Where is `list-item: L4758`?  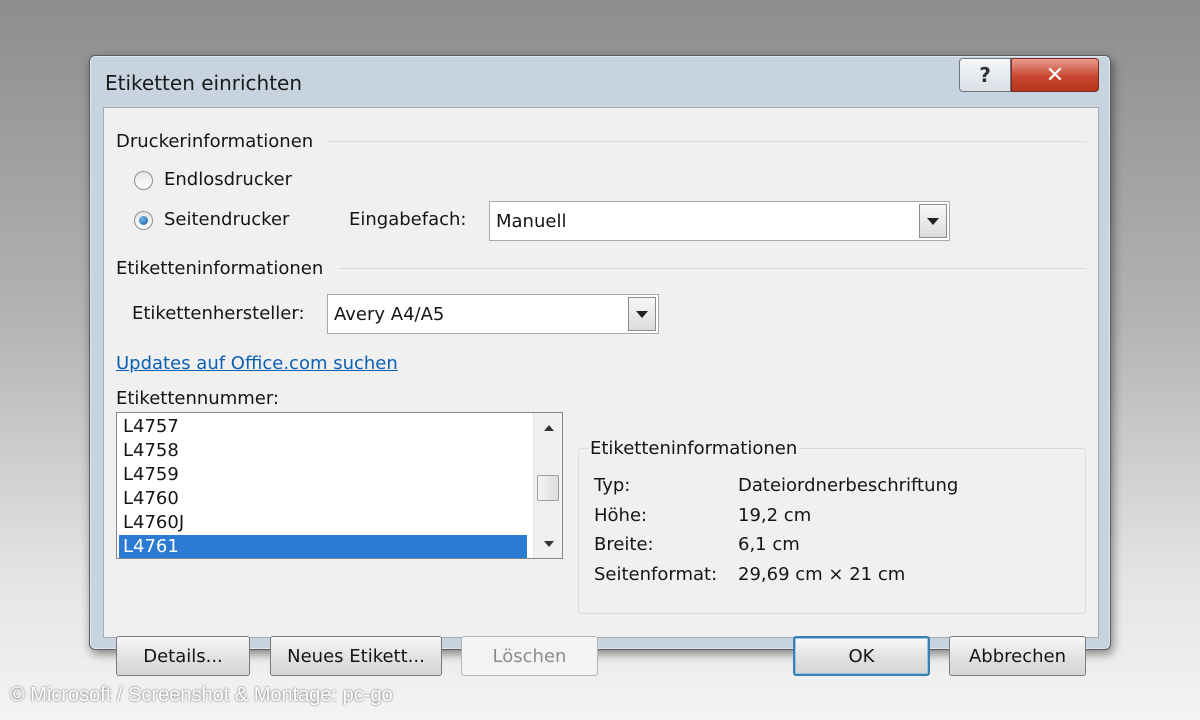 list-item: L4758 is located at coordinates (323, 451).